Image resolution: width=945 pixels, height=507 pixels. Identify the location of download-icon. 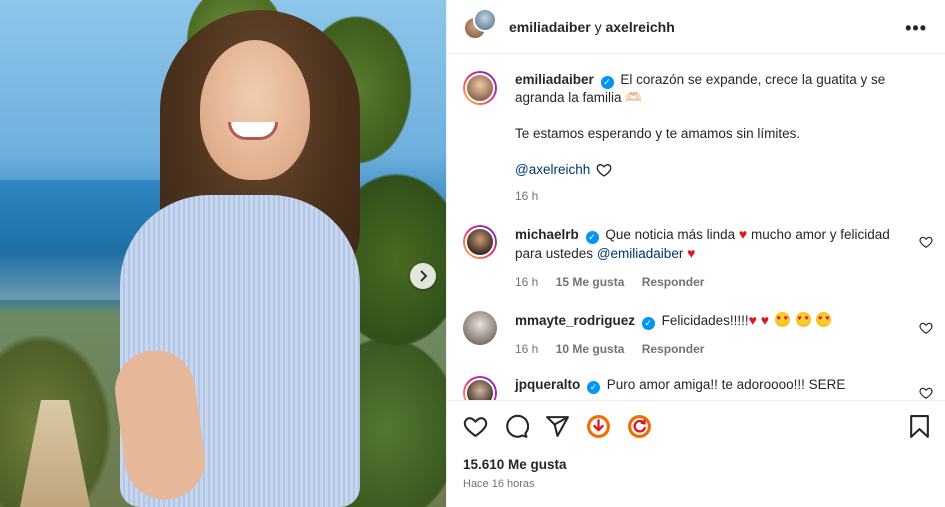
(598, 426).